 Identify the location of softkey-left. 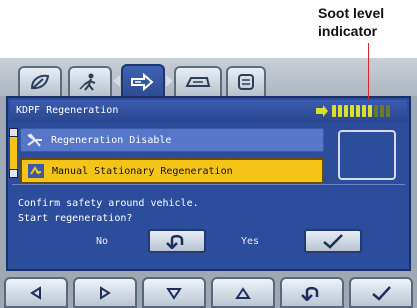
(36, 292).